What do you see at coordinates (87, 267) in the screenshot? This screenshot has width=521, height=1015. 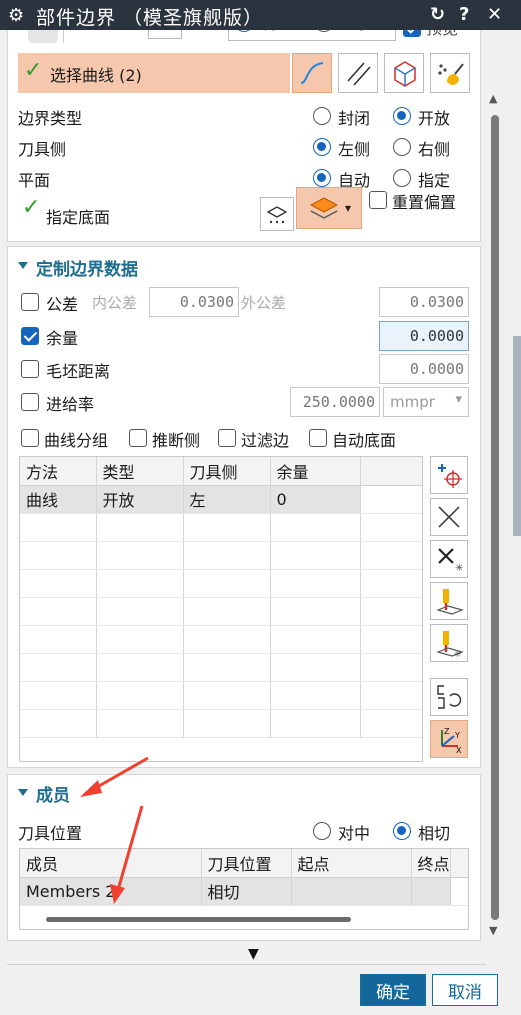 I see `custom-data-title: 定制边界数据` at bounding box center [87, 267].